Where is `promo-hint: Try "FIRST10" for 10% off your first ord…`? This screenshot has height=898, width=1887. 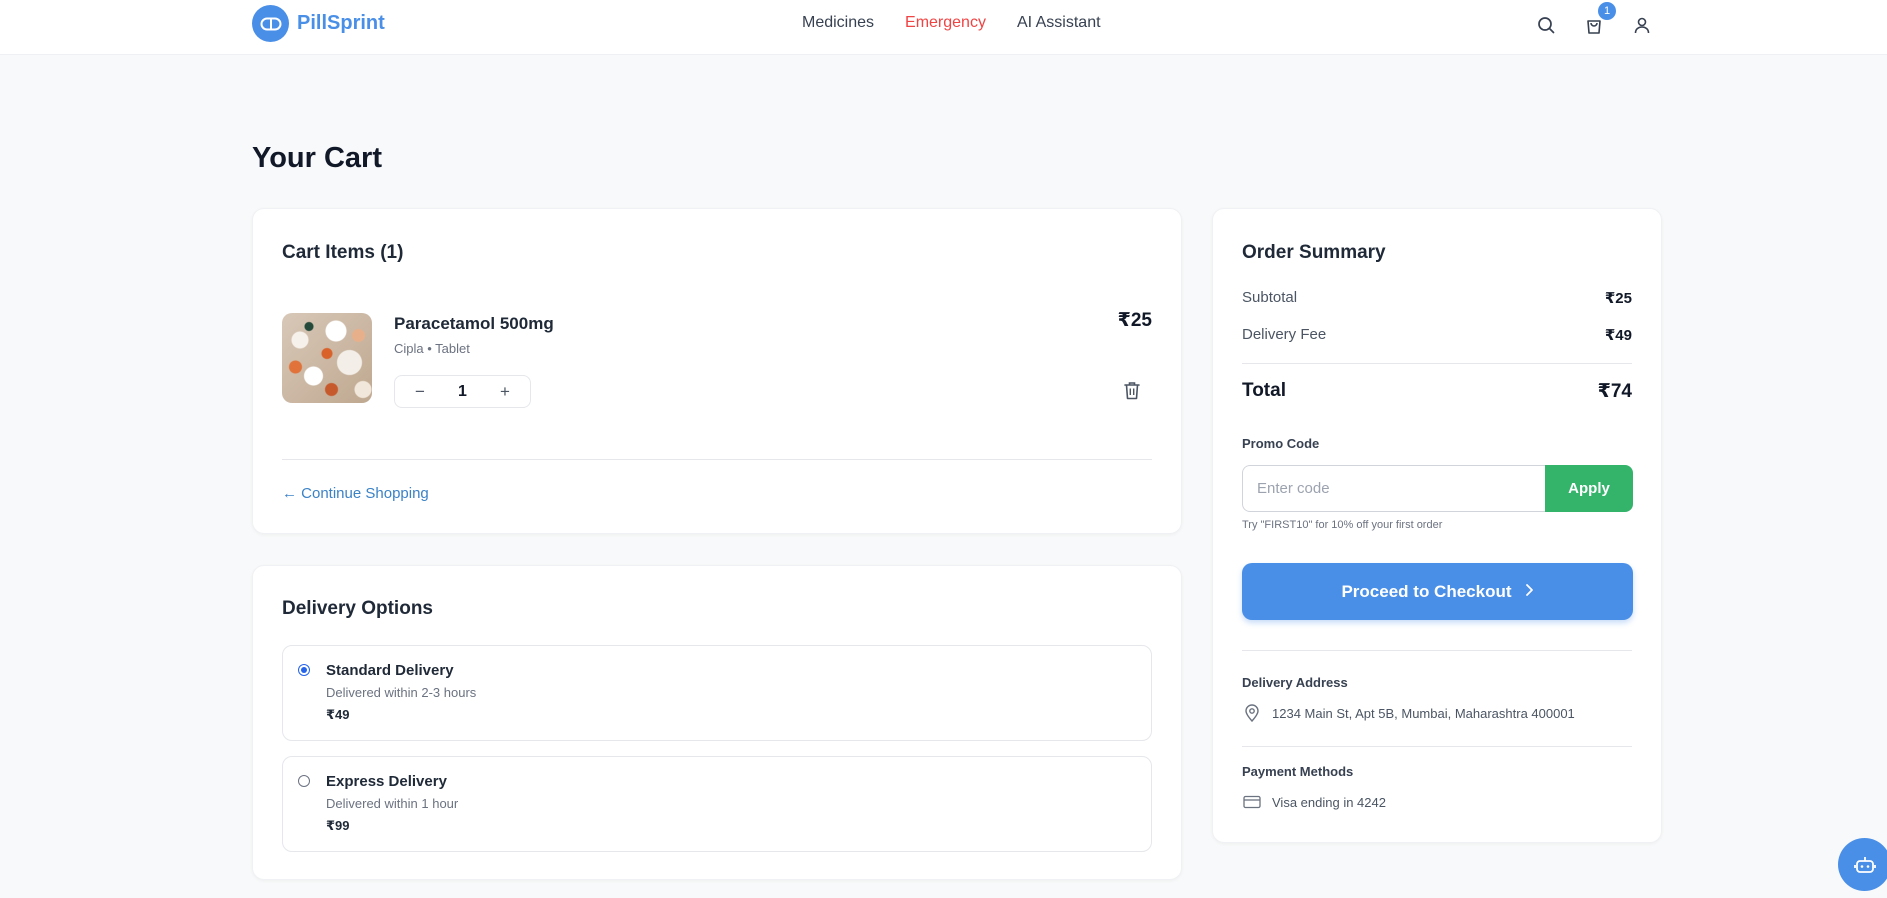
promo-hint: Try "FIRST10" for 10% off your first ord… is located at coordinates (1342, 525).